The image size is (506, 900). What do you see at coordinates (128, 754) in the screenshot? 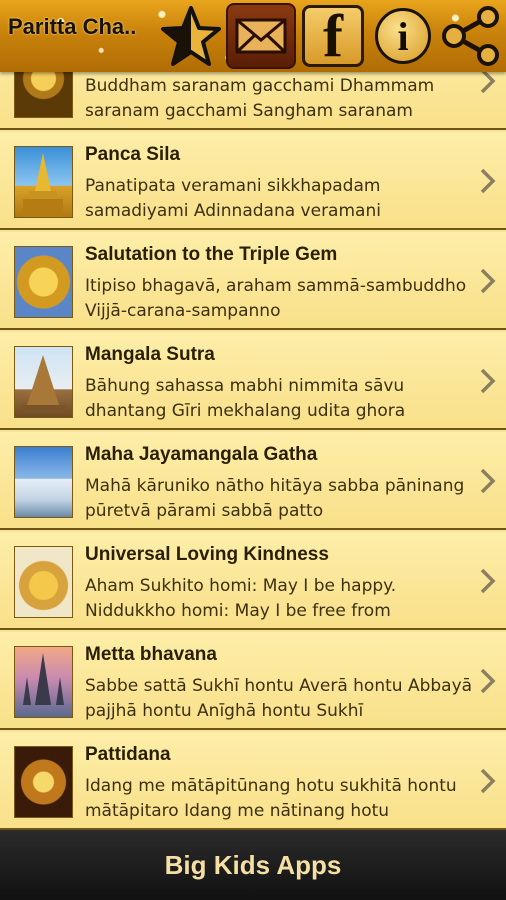
I see `item-title: Pattidana` at bounding box center [128, 754].